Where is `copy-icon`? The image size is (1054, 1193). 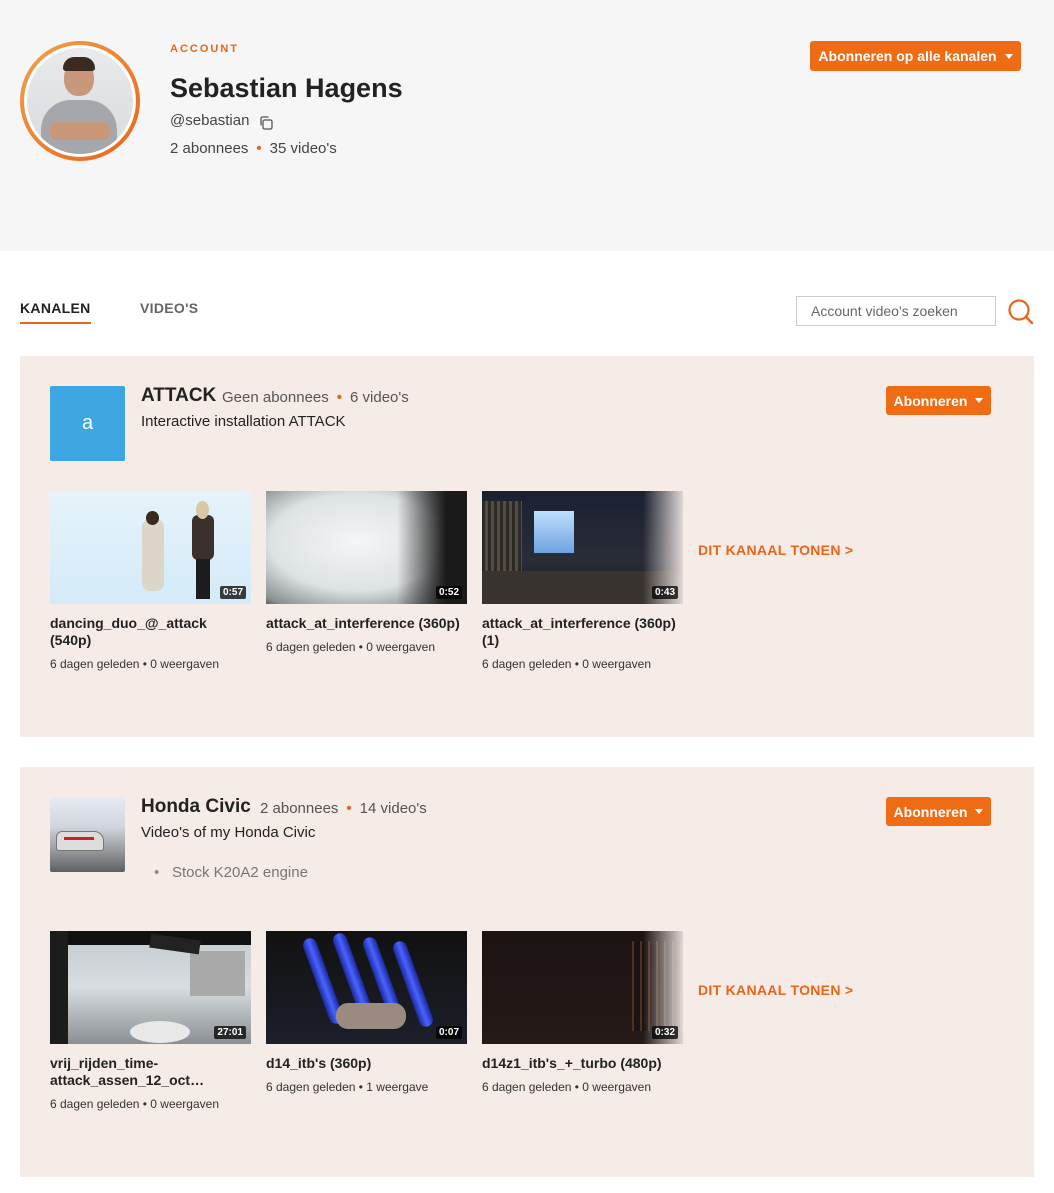
copy-icon is located at coordinates (266, 123).